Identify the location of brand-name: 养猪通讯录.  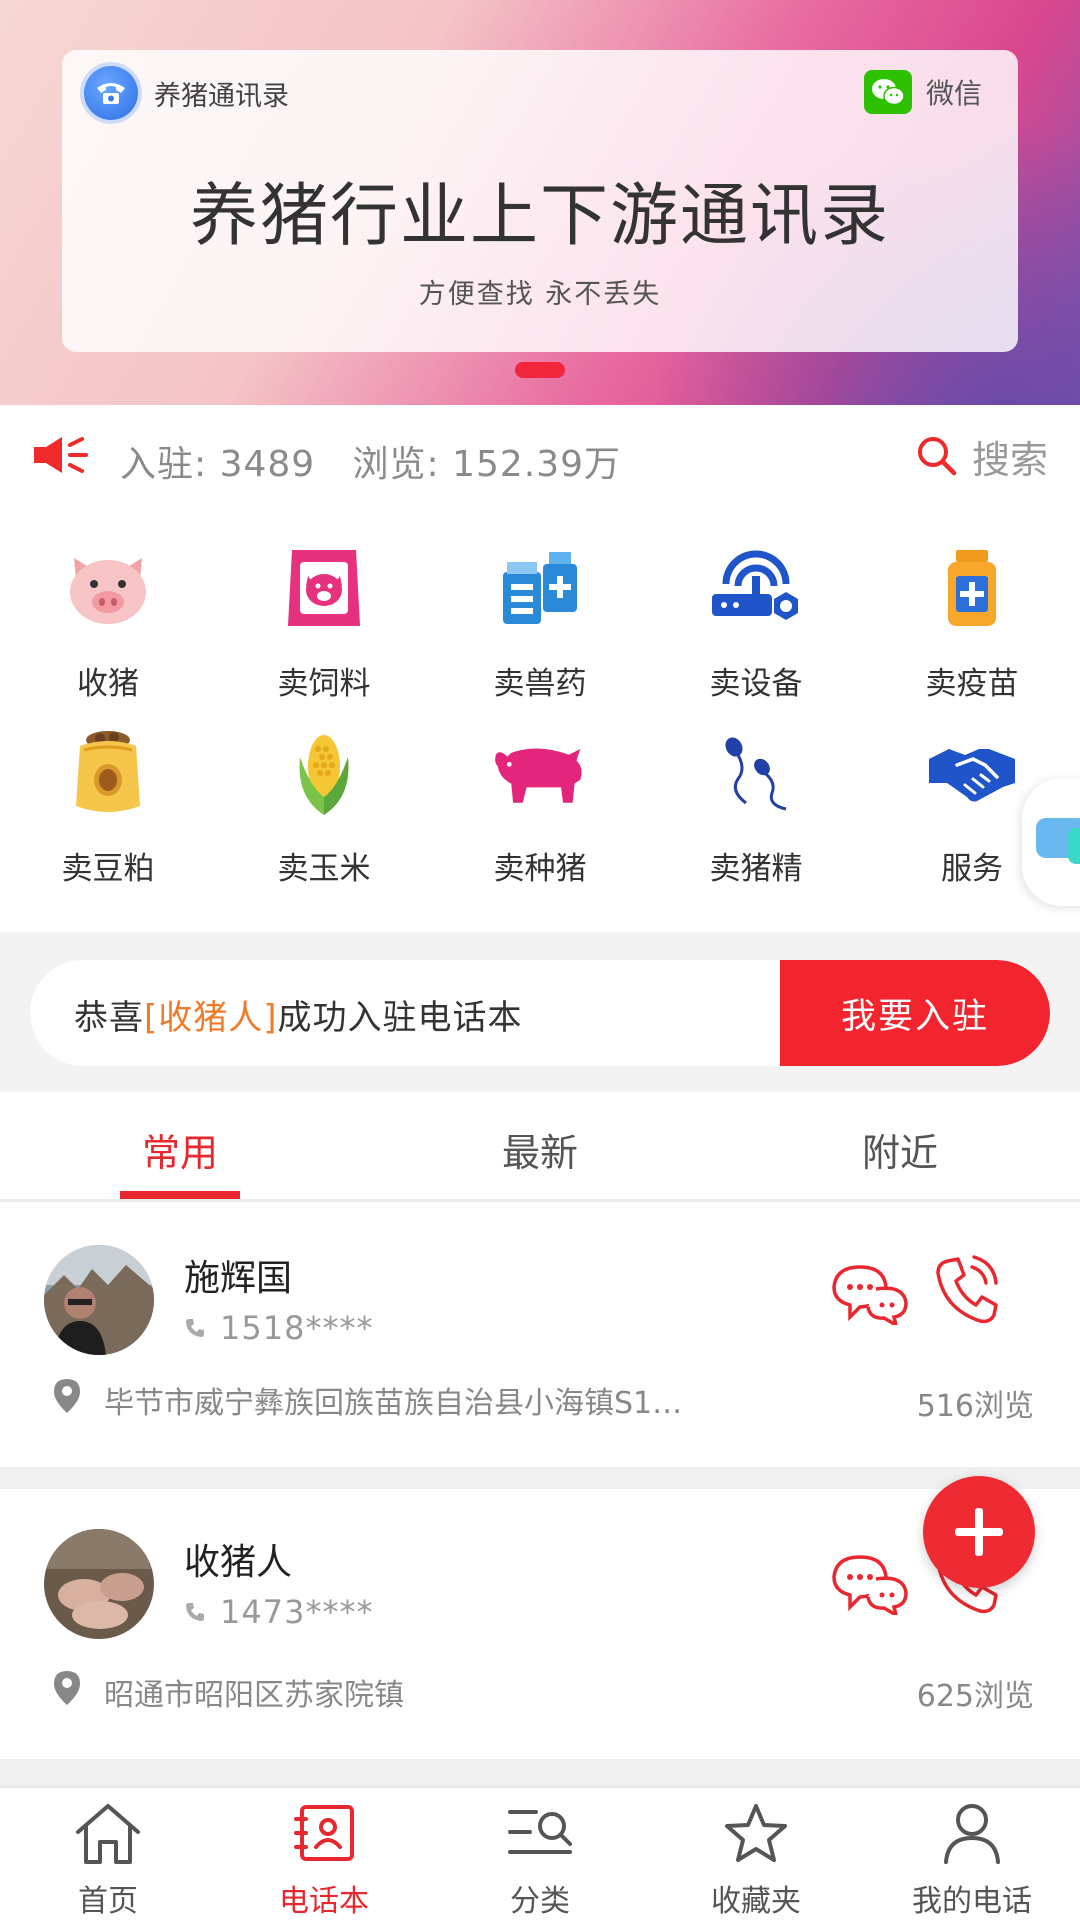
(221, 96).